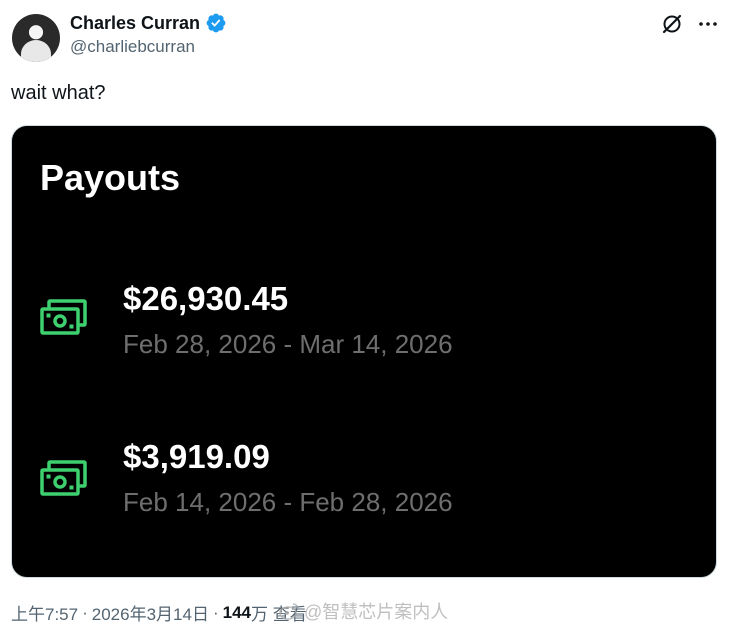 The height and width of the screenshot is (630, 732). Describe the element at coordinates (206, 298) in the screenshot. I see `payout-amount: $26,930.45` at that location.